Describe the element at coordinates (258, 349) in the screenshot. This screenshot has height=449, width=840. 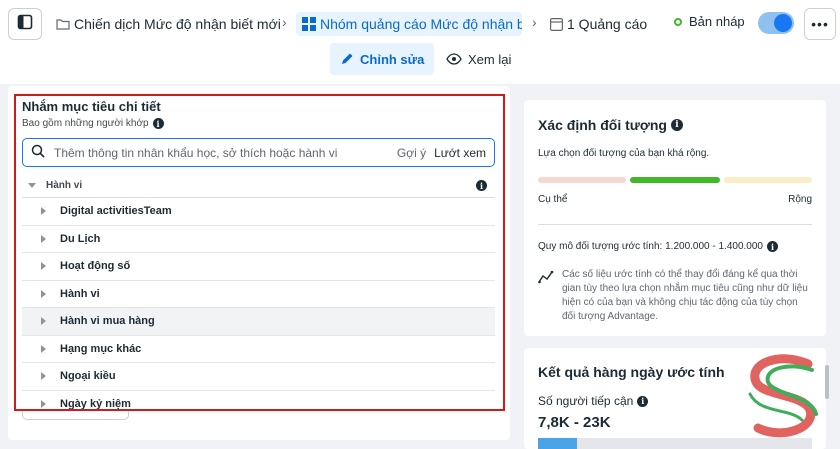
I see `tree-item: Hạng mục khác` at that location.